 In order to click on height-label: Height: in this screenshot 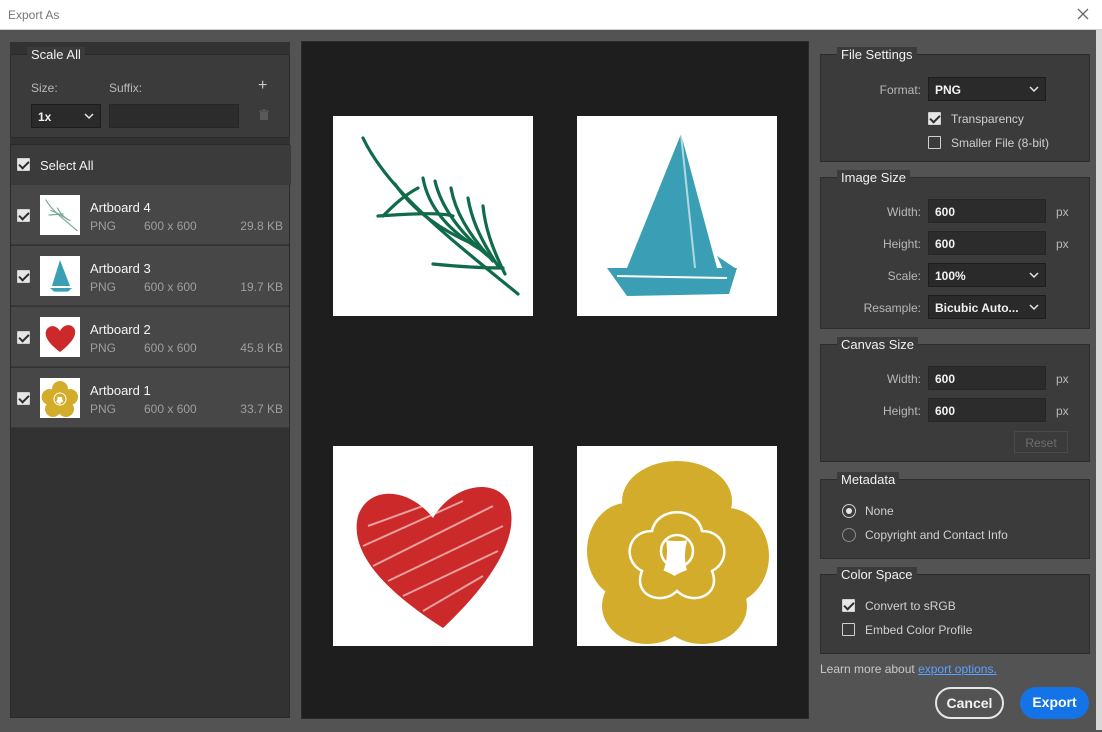, I will do `click(901, 244)`.